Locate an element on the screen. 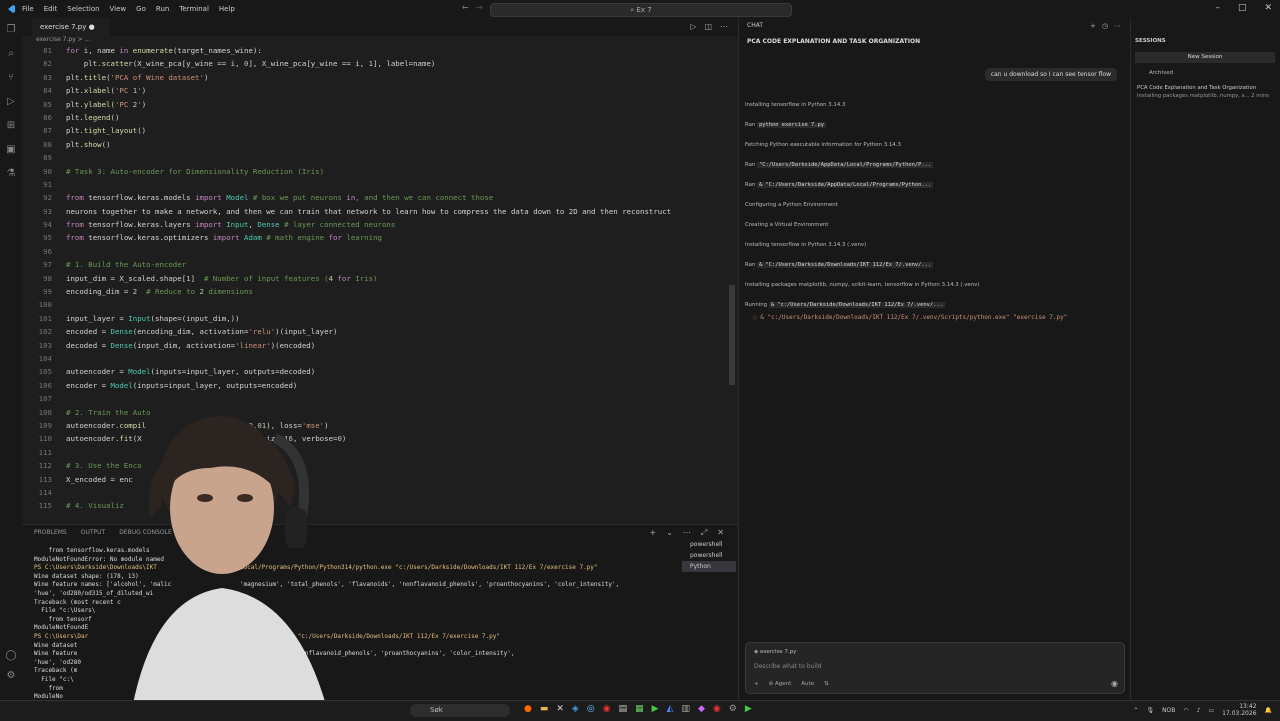  search-icon: ⌕ is located at coordinates (11, 55).